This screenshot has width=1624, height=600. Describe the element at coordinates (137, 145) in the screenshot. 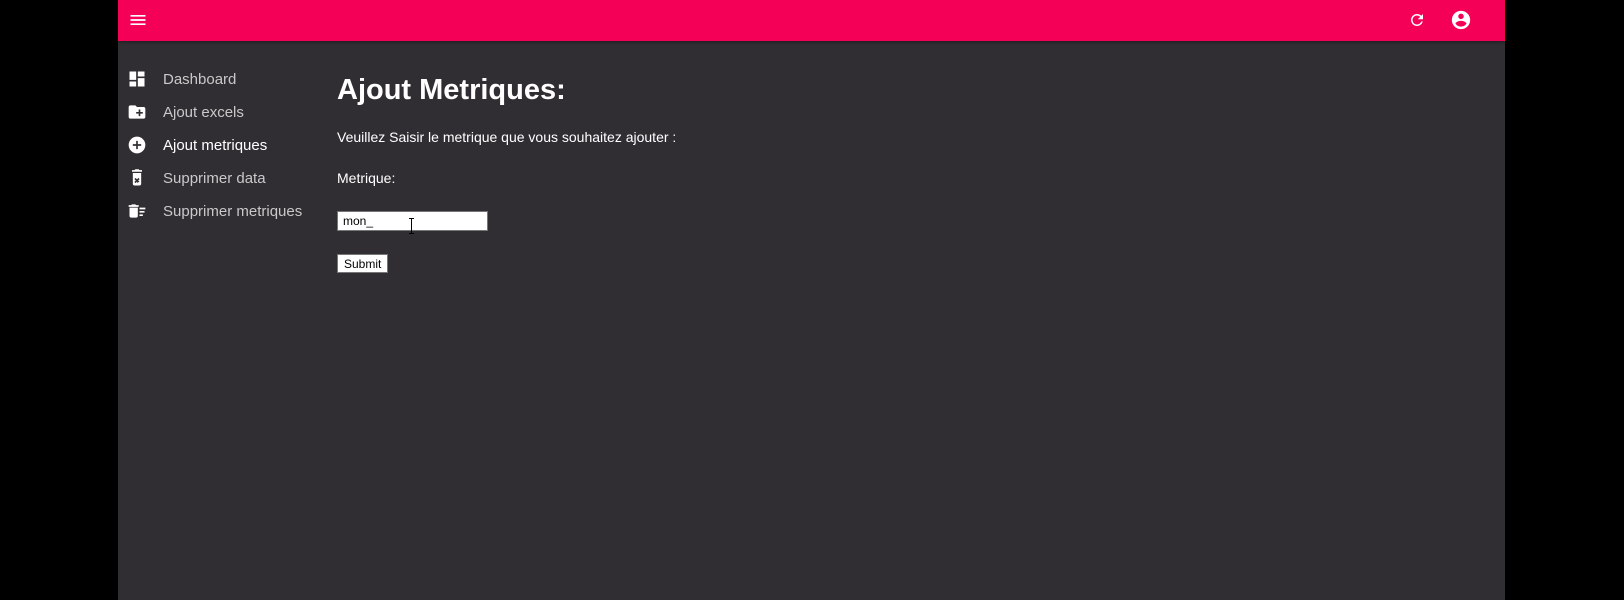

I see `add-circle-icon` at that location.